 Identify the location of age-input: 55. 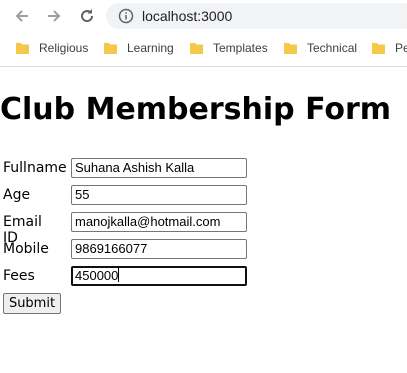
(159, 195).